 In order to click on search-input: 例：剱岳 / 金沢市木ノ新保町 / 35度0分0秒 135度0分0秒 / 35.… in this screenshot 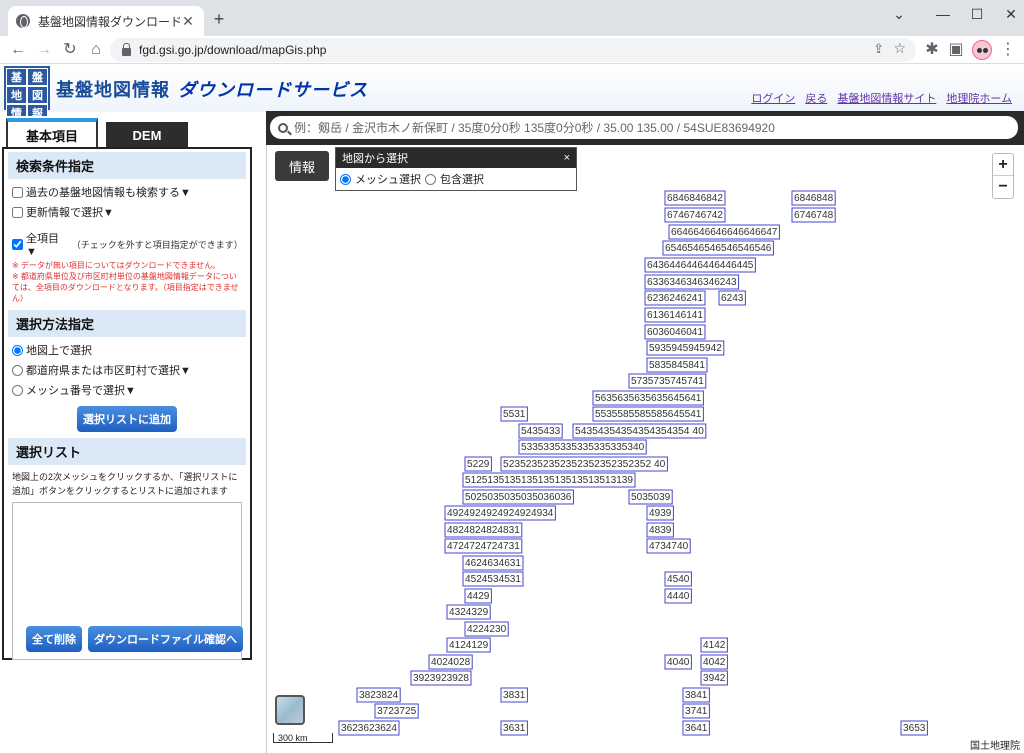, I will do `click(644, 127)`.